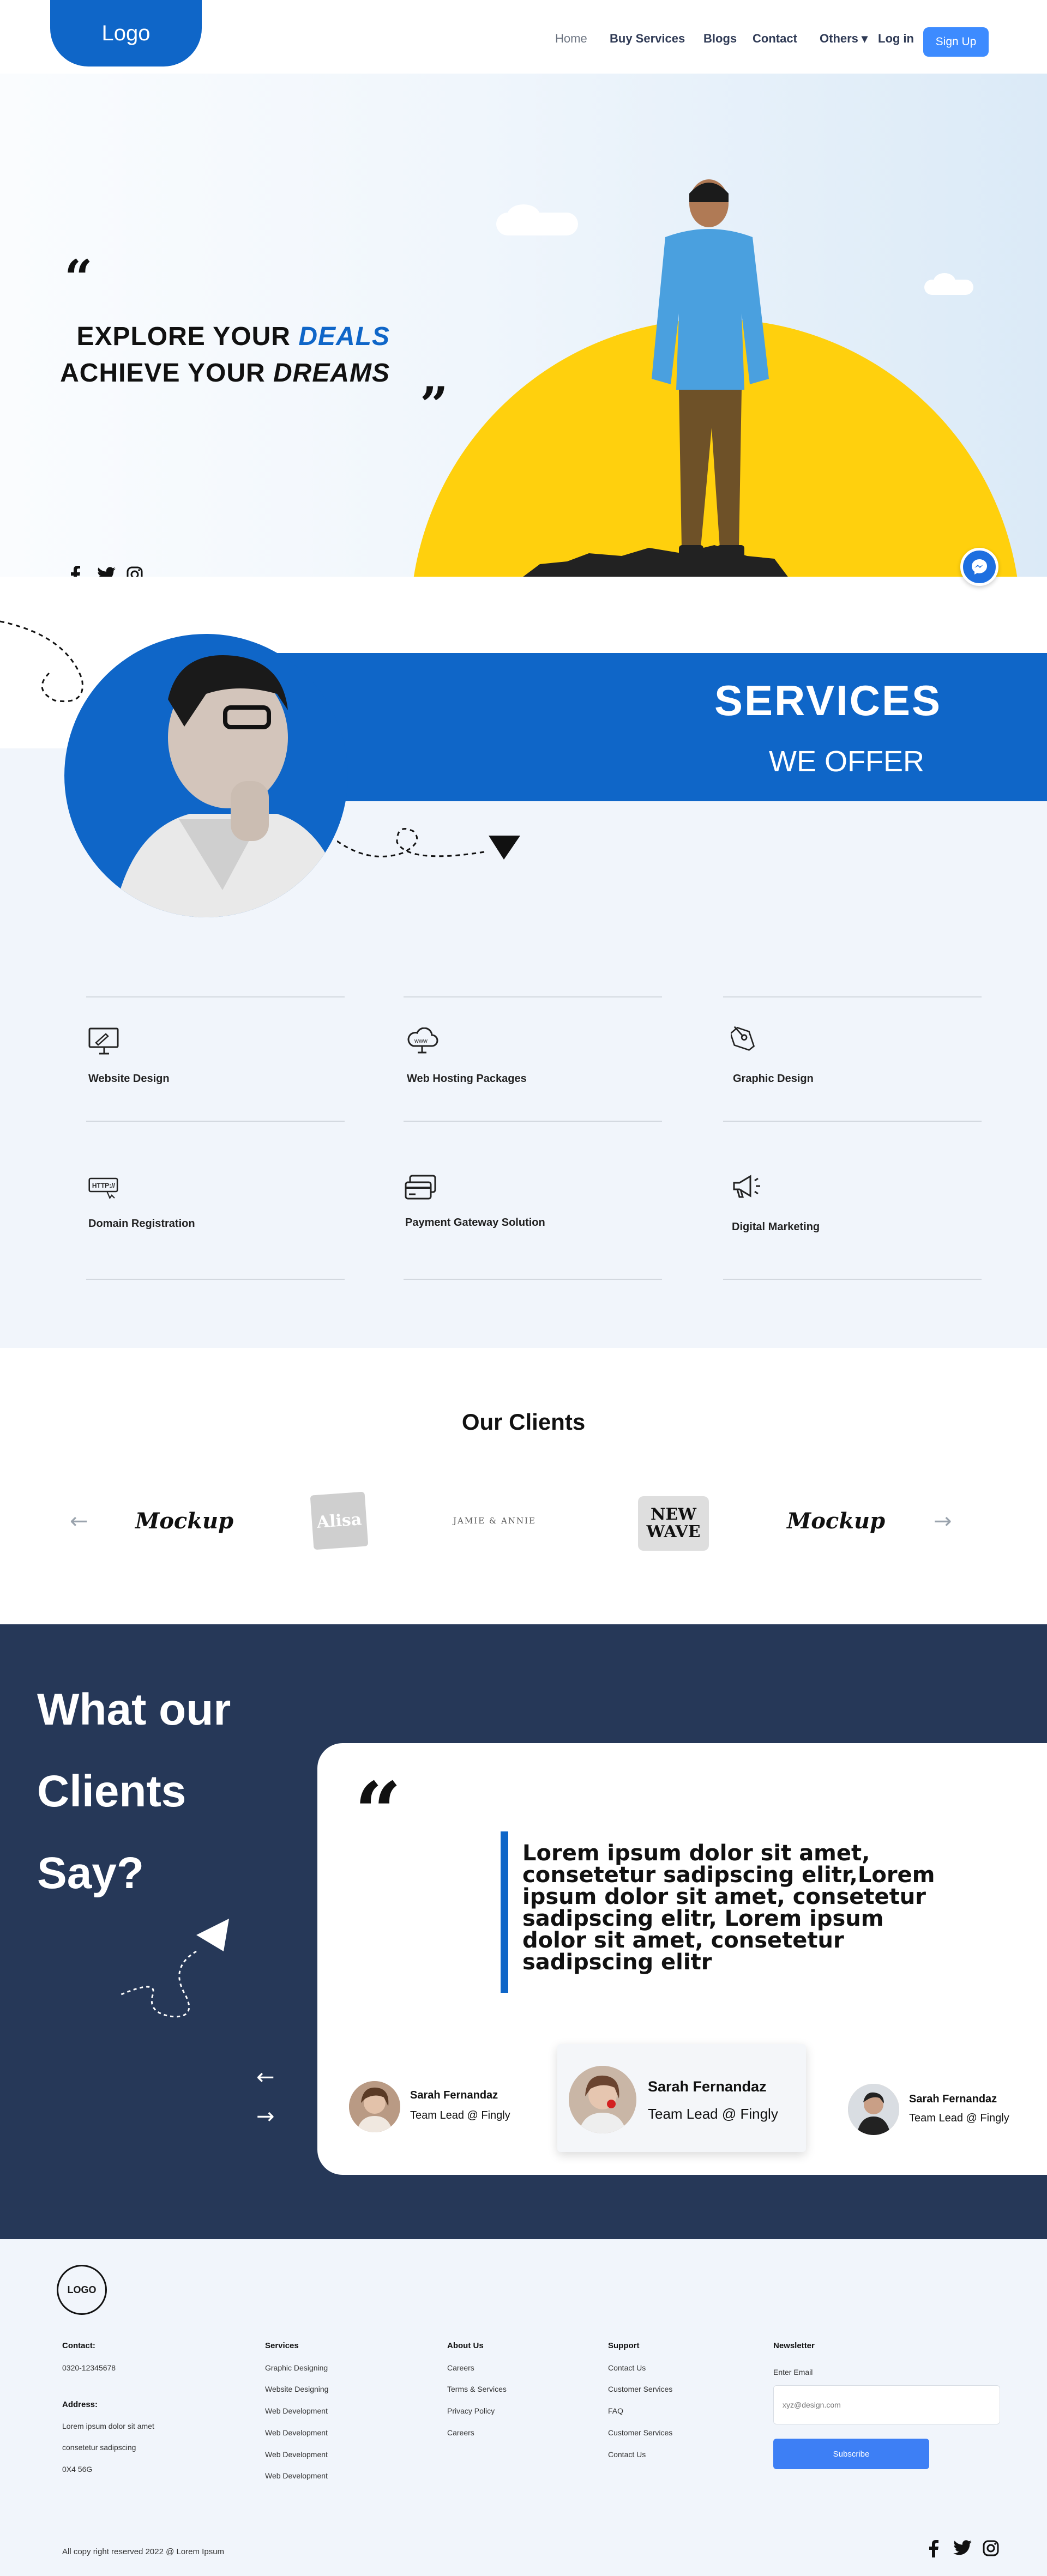  I want to click on client-logo-mockup-2: Mockup, so click(836, 1520).